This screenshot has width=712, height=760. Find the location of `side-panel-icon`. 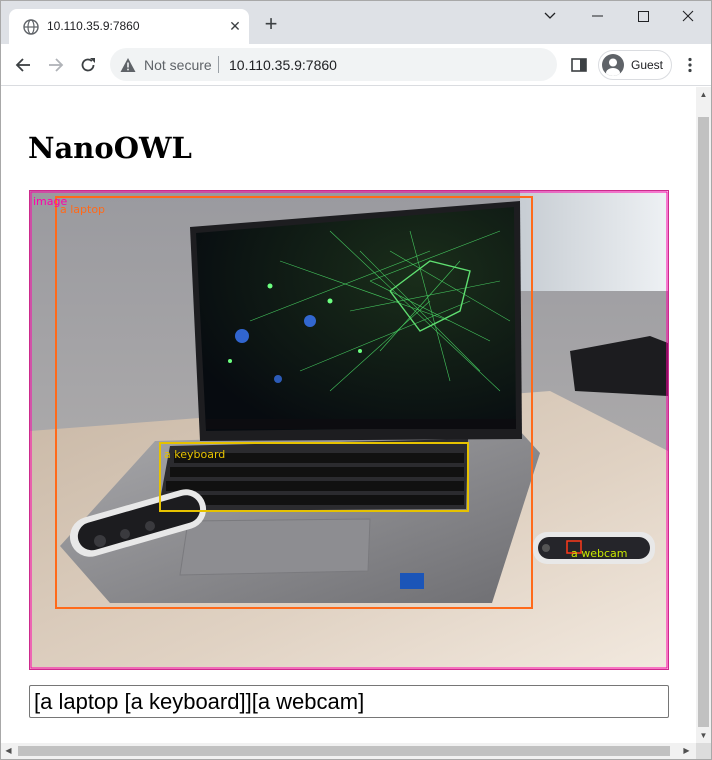

side-panel-icon is located at coordinates (579, 65).